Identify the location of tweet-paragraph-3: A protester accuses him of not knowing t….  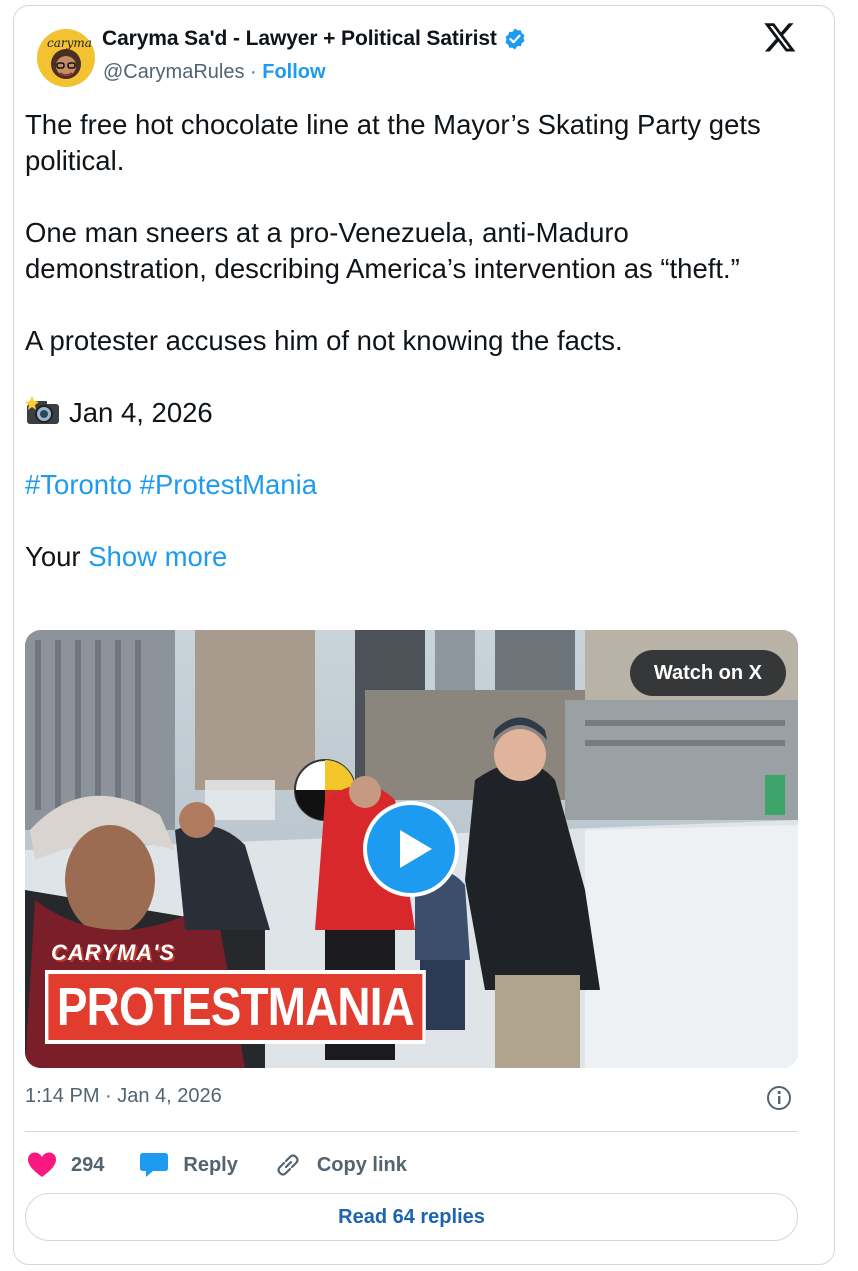
(324, 340).